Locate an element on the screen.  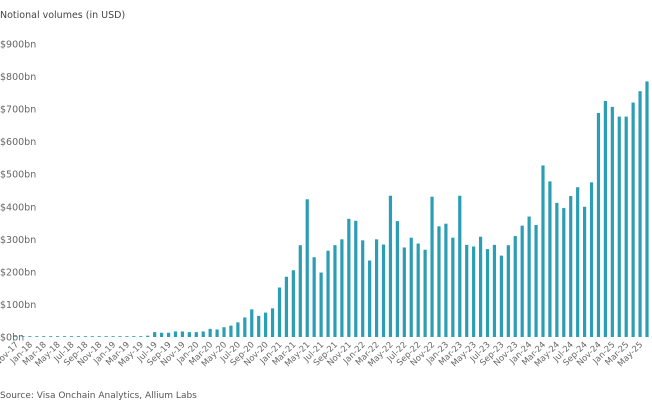
y-tick-label: $800bn is located at coordinates (18, 77).